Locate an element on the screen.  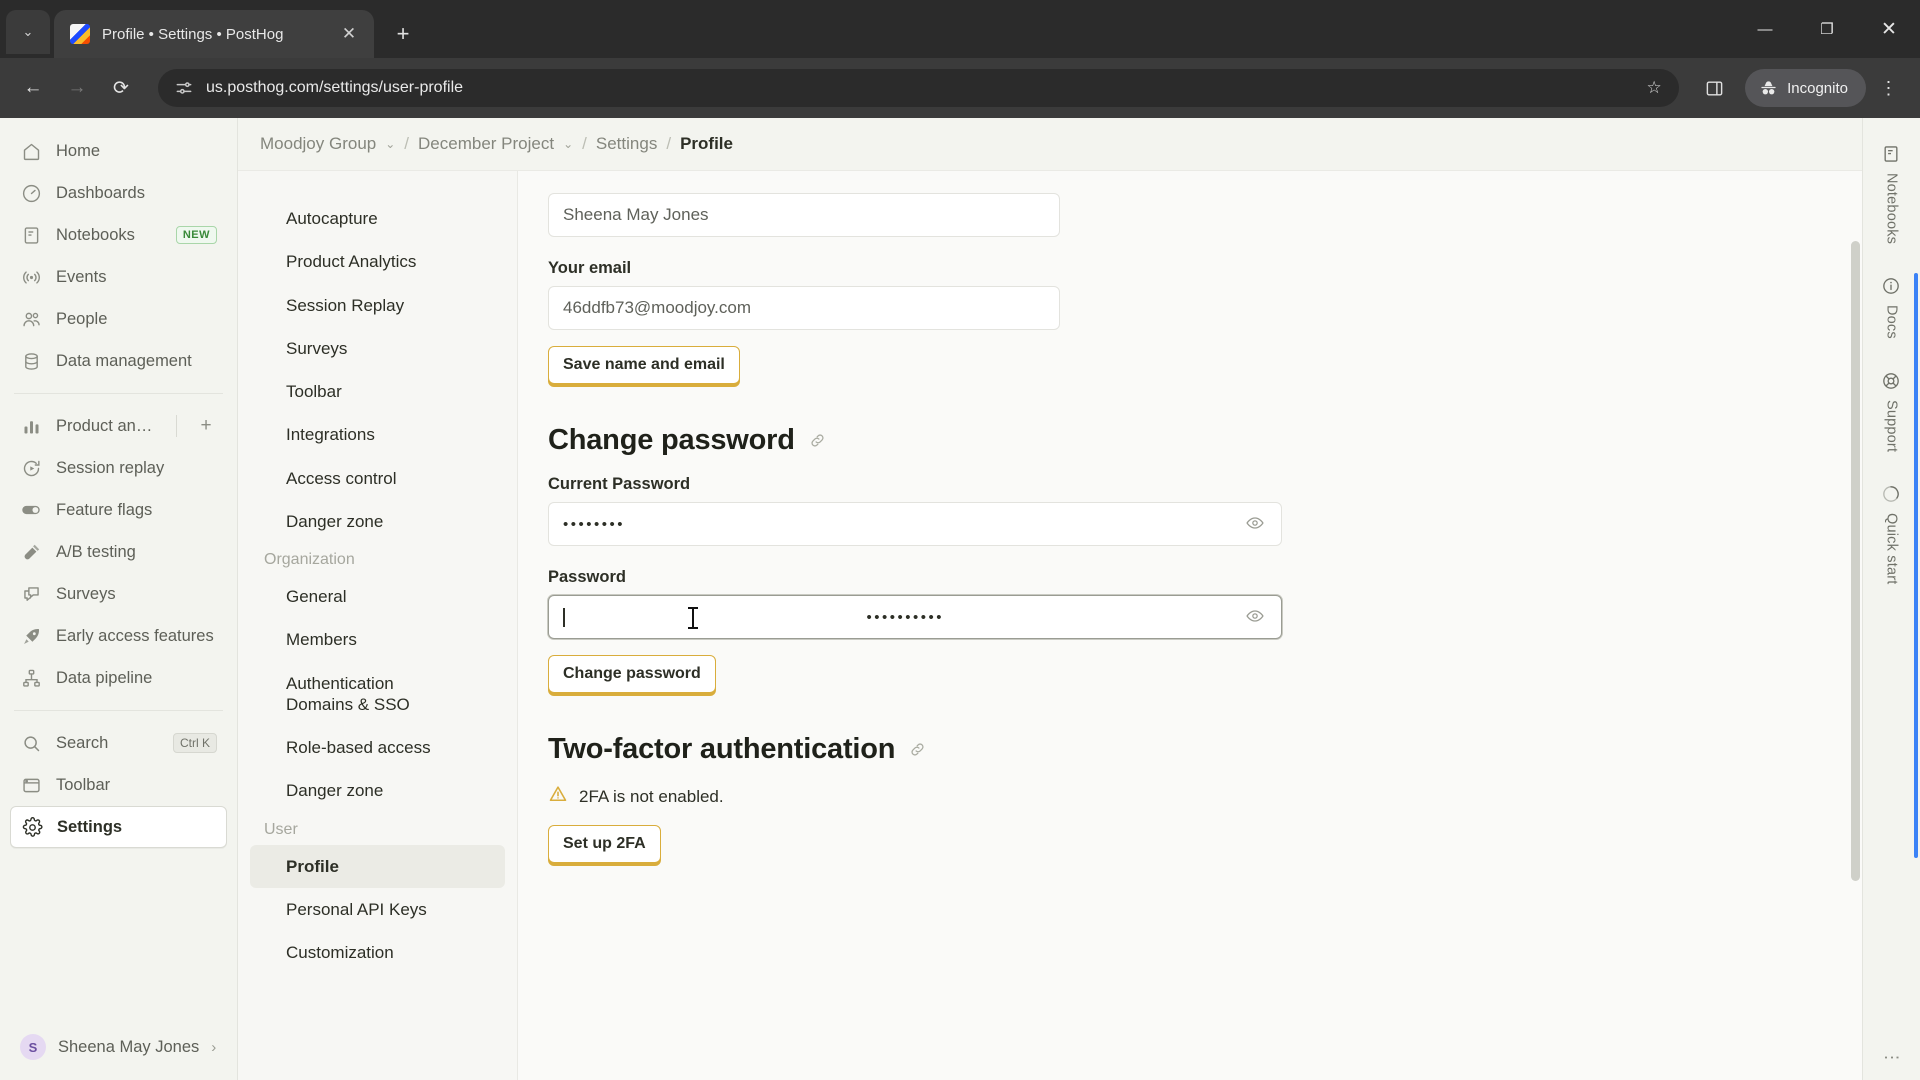
back-icon: ← is located at coordinates (33, 88).